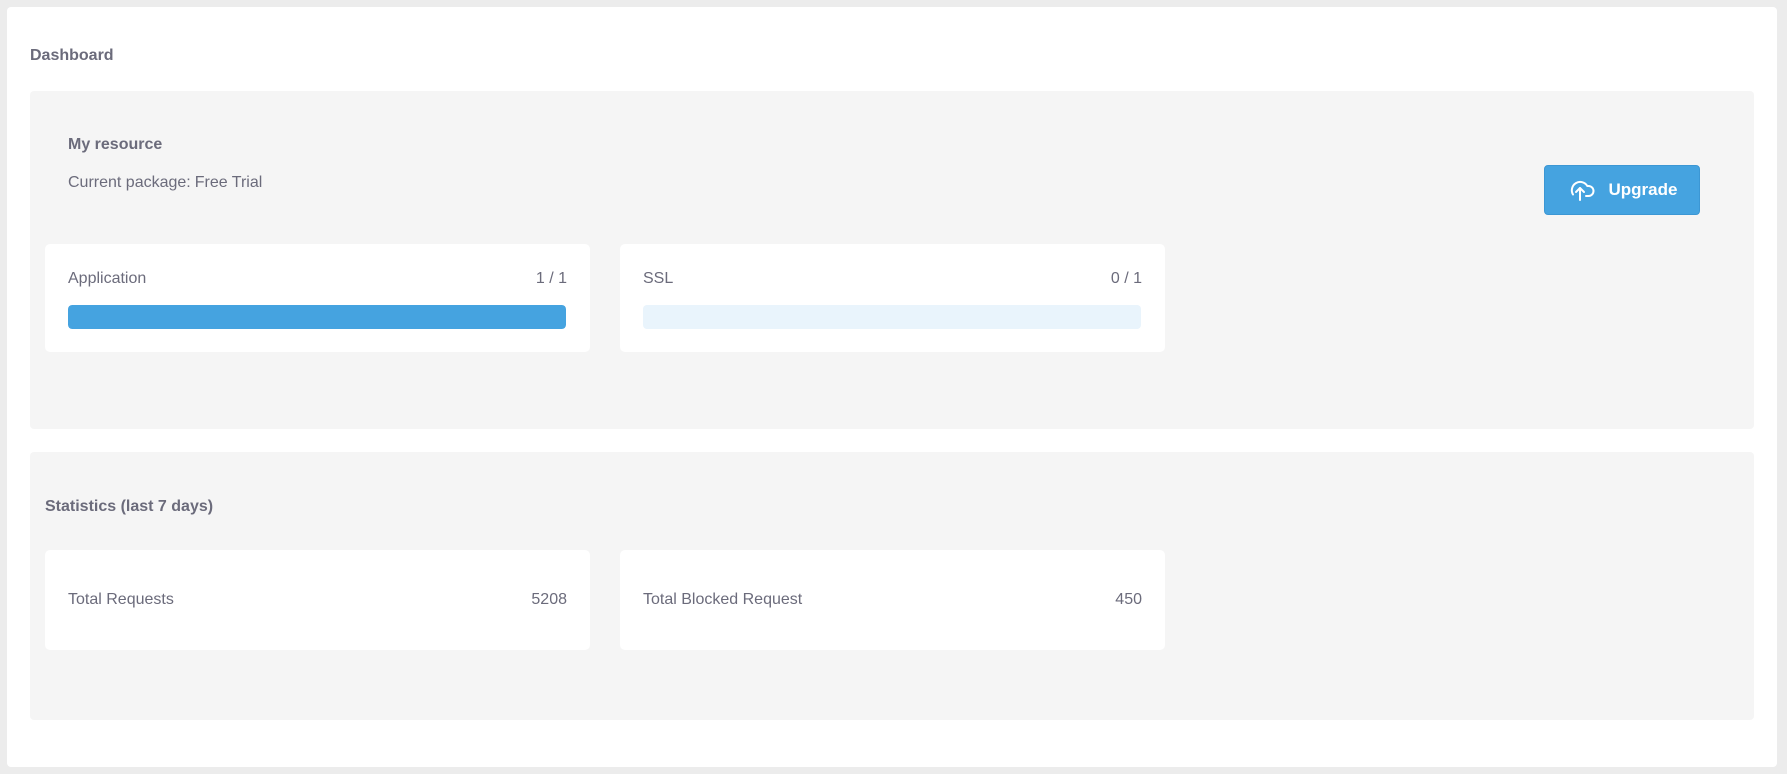 The width and height of the screenshot is (1787, 774). Describe the element at coordinates (551, 278) in the screenshot. I see `usage-value: 1 / 1` at that location.